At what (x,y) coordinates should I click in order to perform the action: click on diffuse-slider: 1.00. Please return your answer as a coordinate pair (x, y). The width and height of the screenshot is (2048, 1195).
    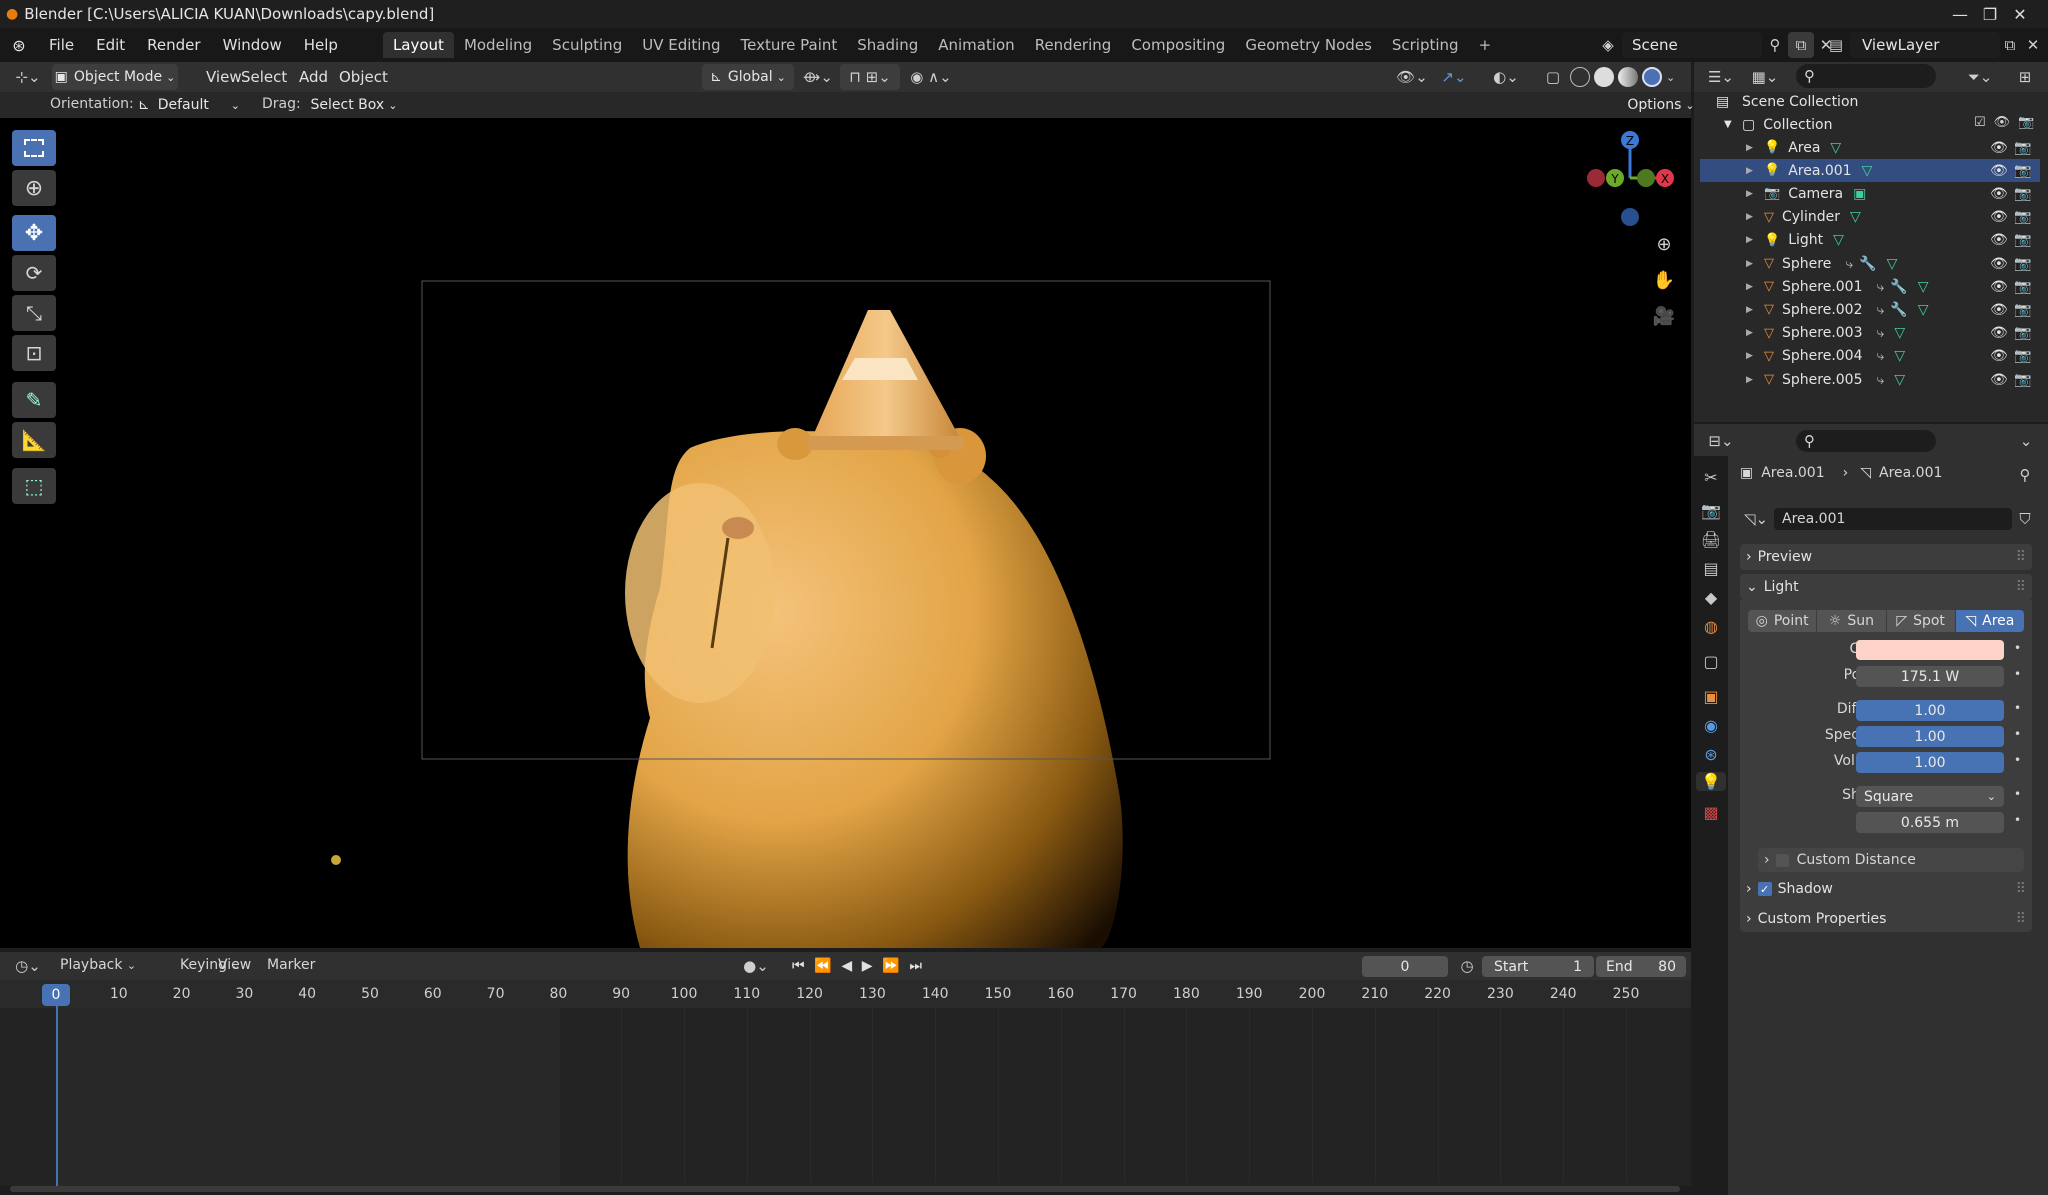
    Looking at the image, I should click on (1930, 710).